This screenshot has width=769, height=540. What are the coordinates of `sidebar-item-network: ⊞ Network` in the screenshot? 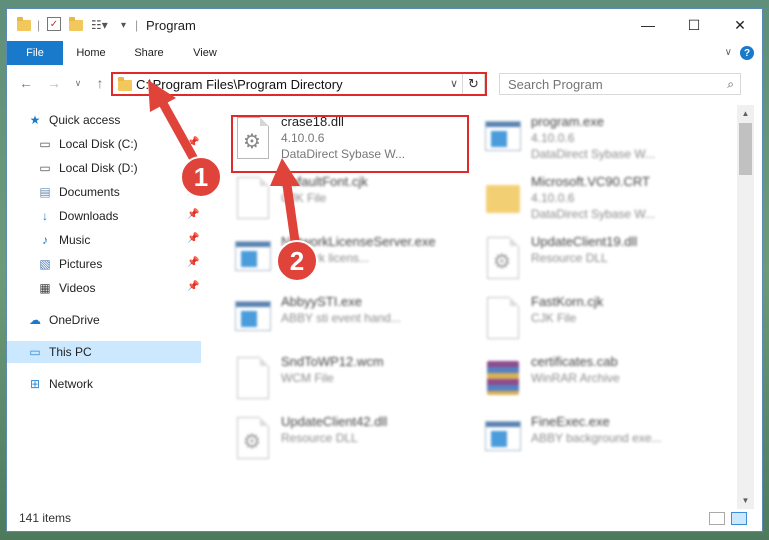 It's located at (104, 384).